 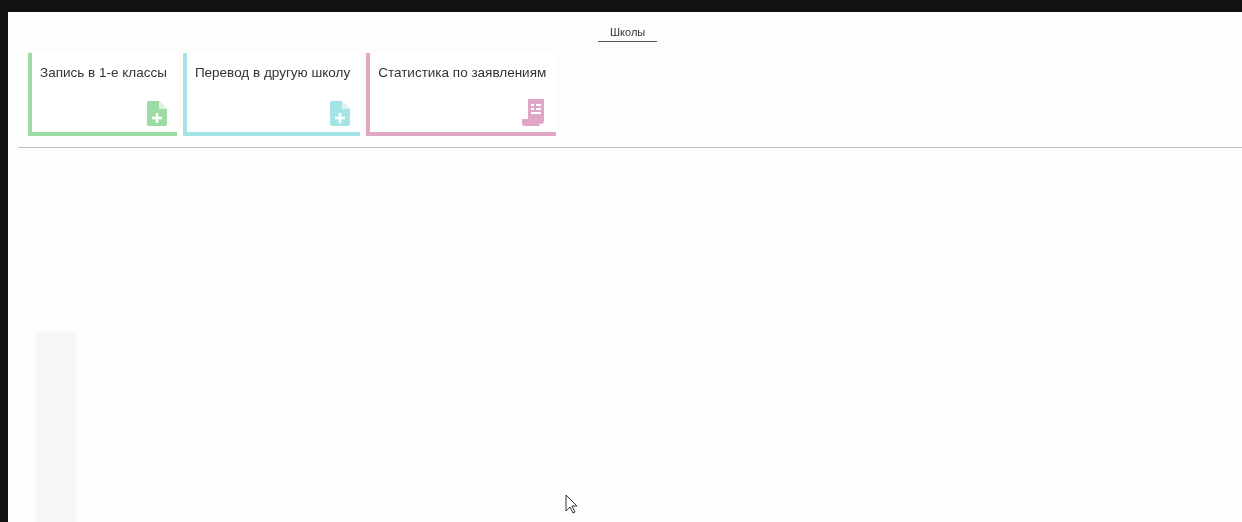 I want to click on card-title: Статистика по заявлениям, so click(x=462, y=72).